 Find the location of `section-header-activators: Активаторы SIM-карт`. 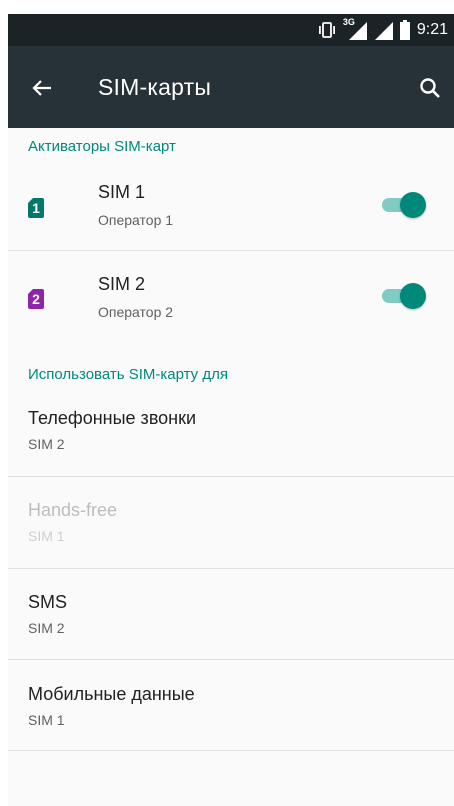

section-header-activators: Активаторы SIM-карт is located at coordinates (102, 146).